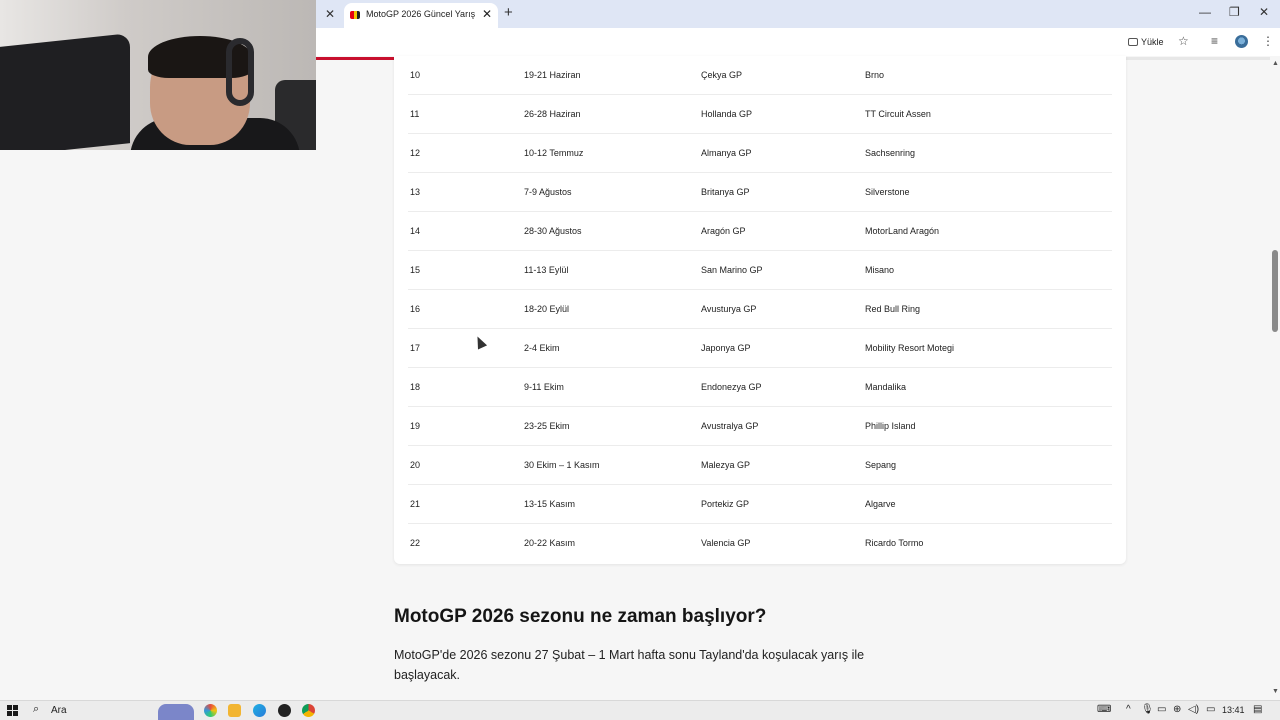  What do you see at coordinates (415, 465) in the screenshot?
I see `race-number: 20` at bounding box center [415, 465].